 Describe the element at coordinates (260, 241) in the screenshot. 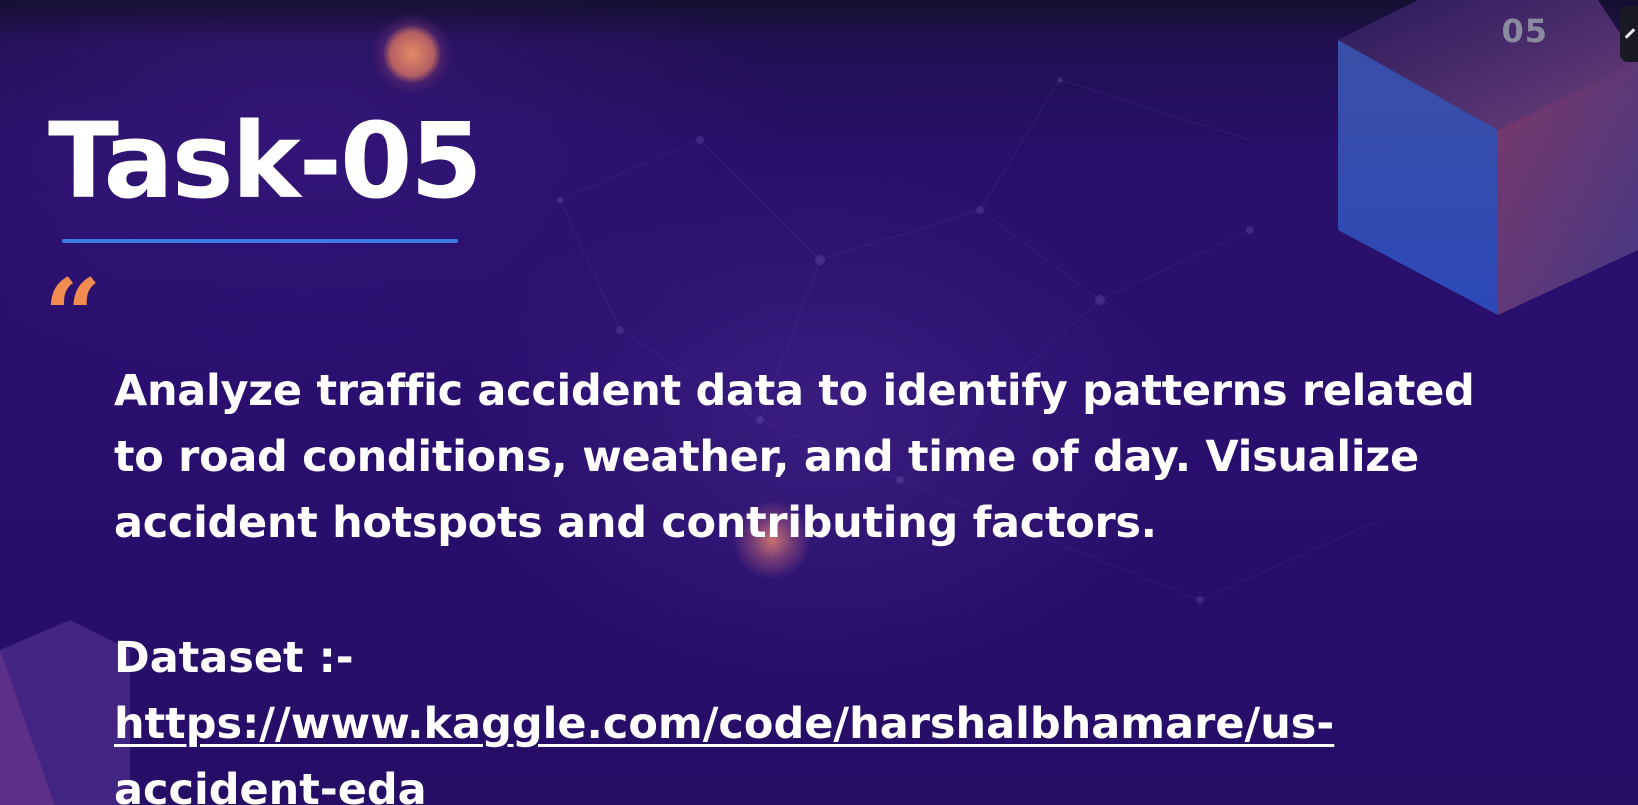

I see `title-underline` at that location.